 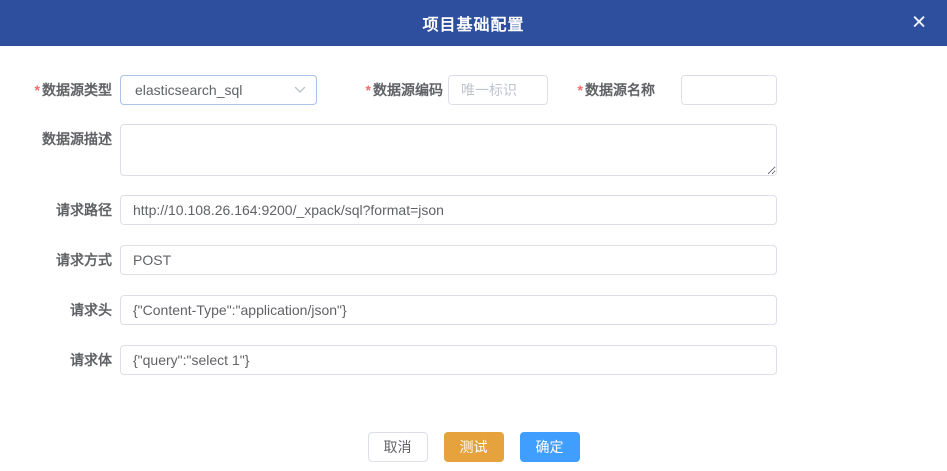 I want to click on chevron-down-icon, so click(x=300, y=90).